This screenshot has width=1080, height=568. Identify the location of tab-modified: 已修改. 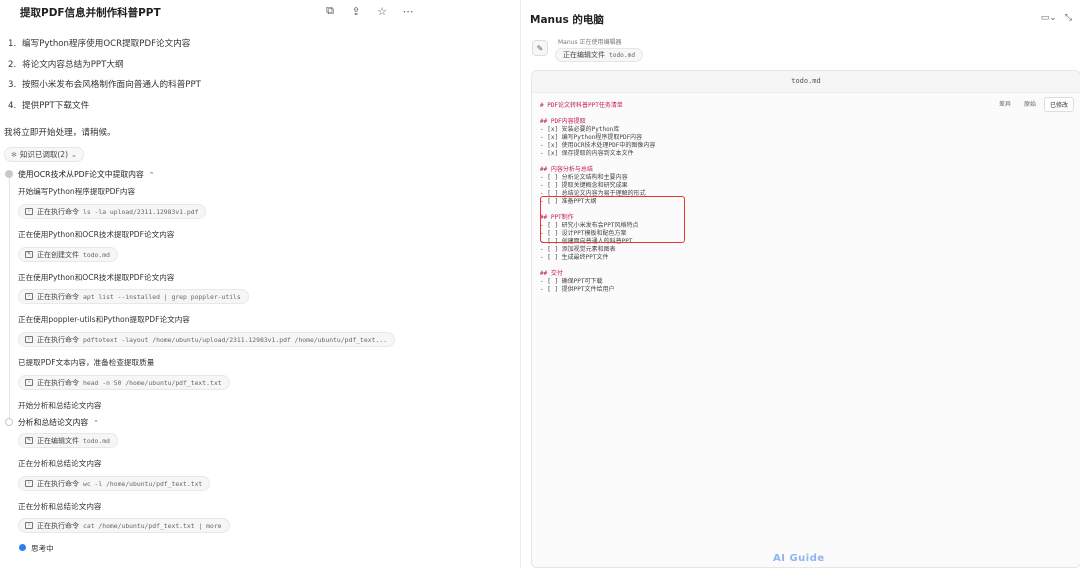
(1058, 104).